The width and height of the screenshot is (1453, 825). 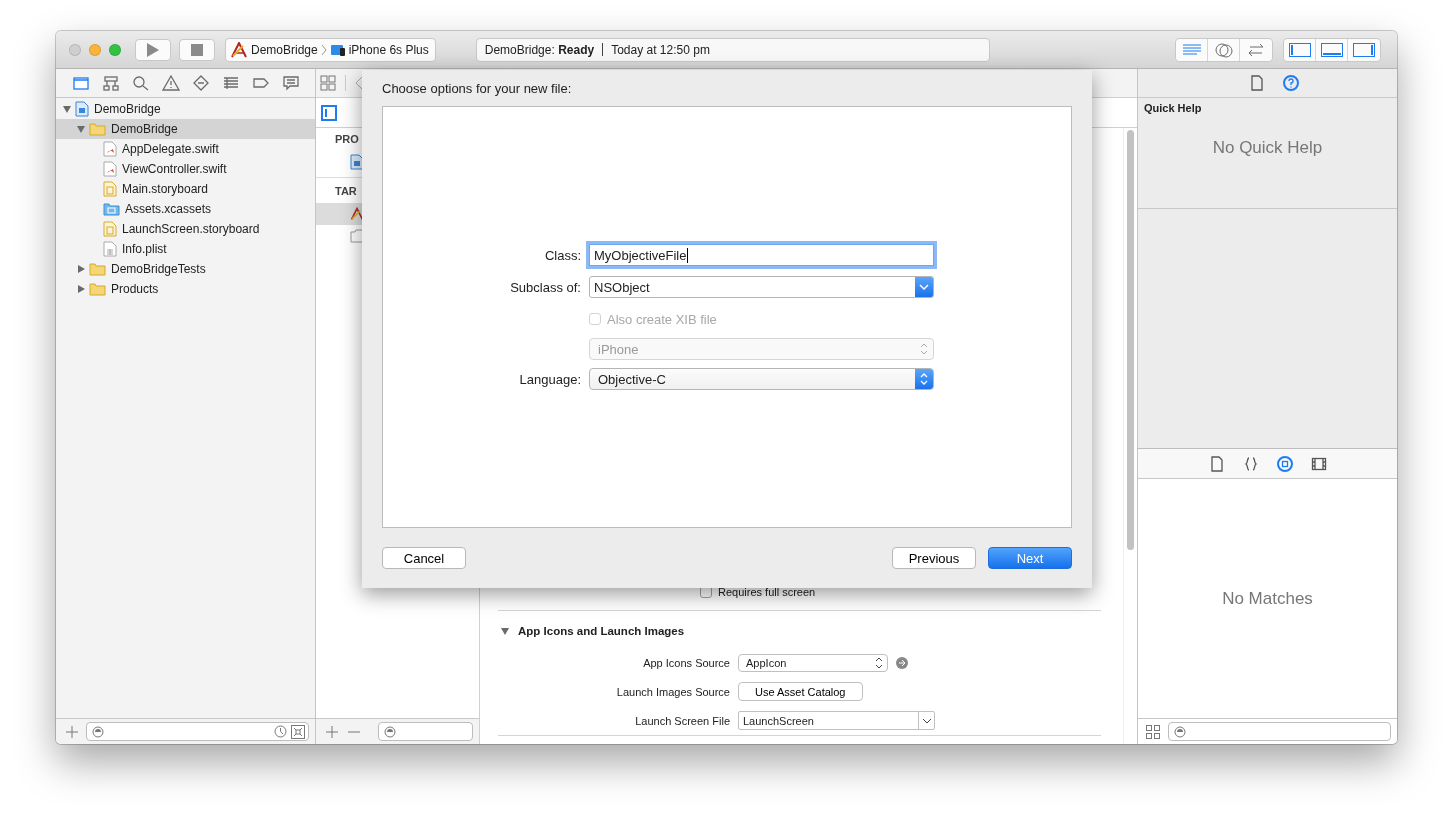 What do you see at coordinates (230, 83) in the screenshot?
I see `debug-navigator-tab` at bounding box center [230, 83].